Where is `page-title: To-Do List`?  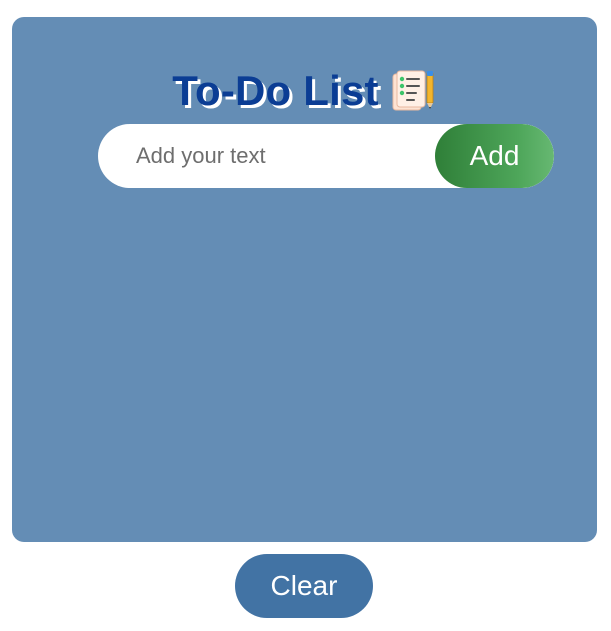
page-title: To-Do List is located at coordinates (275, 90).